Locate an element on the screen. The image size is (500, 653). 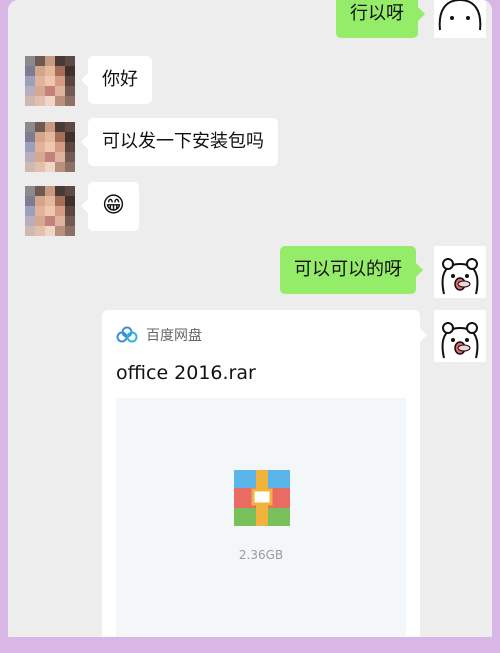
chat-bubble-theirs: 可以发一下安装包吗 is located at coordinates (179, 142).